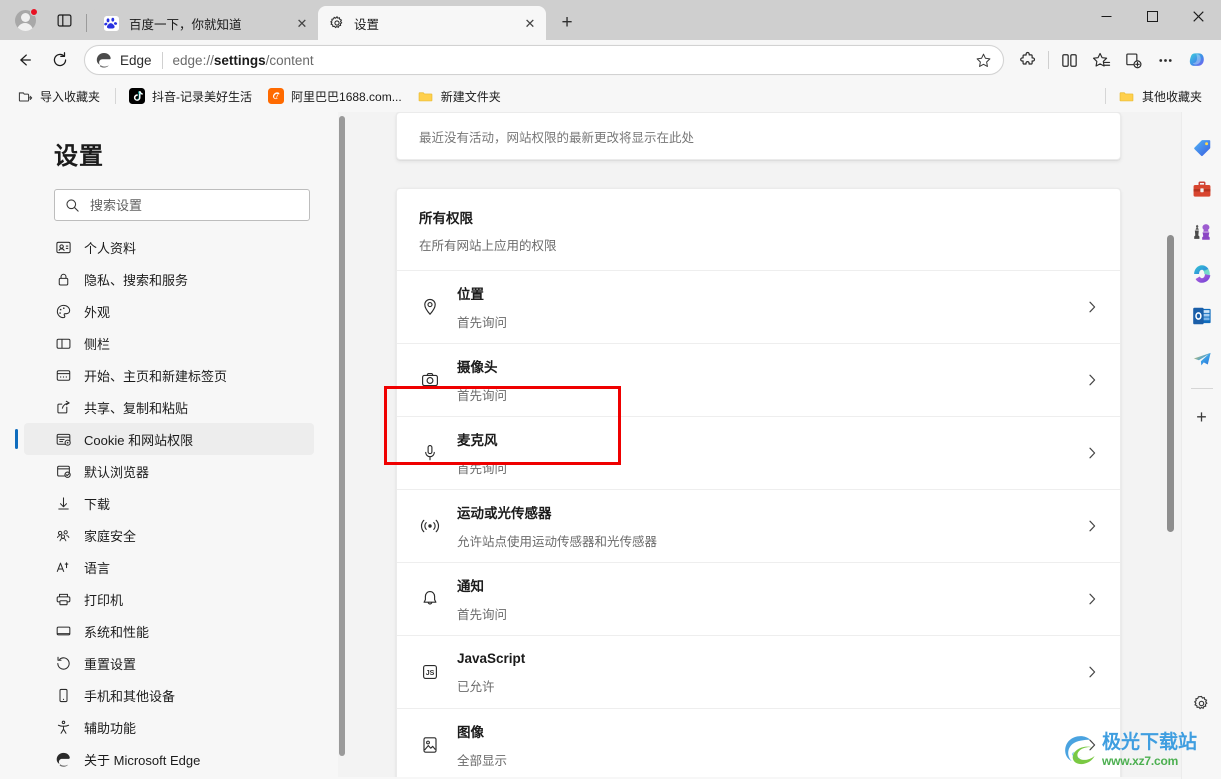 This screenshot has width=1221, height=779. I want to click on close-icon, so click(1198, 16).